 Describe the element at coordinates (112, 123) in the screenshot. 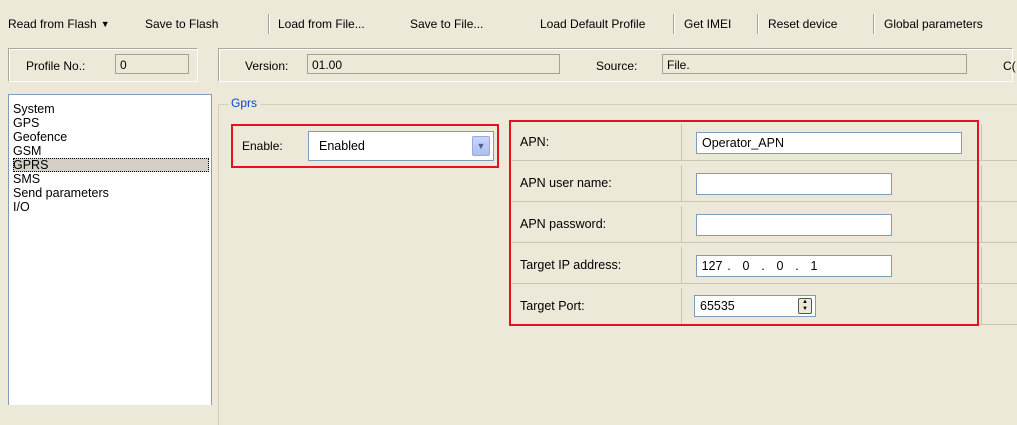

I see `nav-item-gps: GPS` at that location.